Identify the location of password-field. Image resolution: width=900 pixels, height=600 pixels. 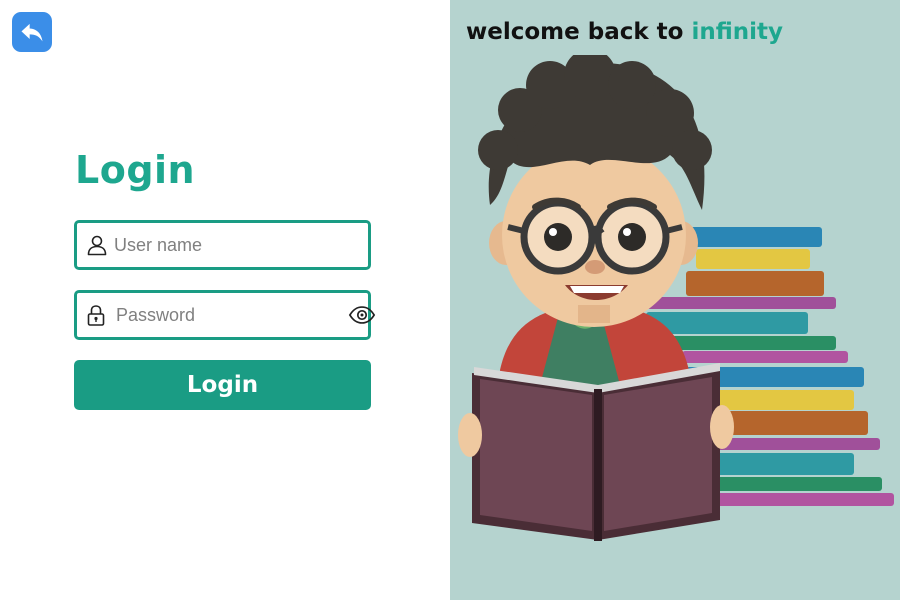
(225, 315).